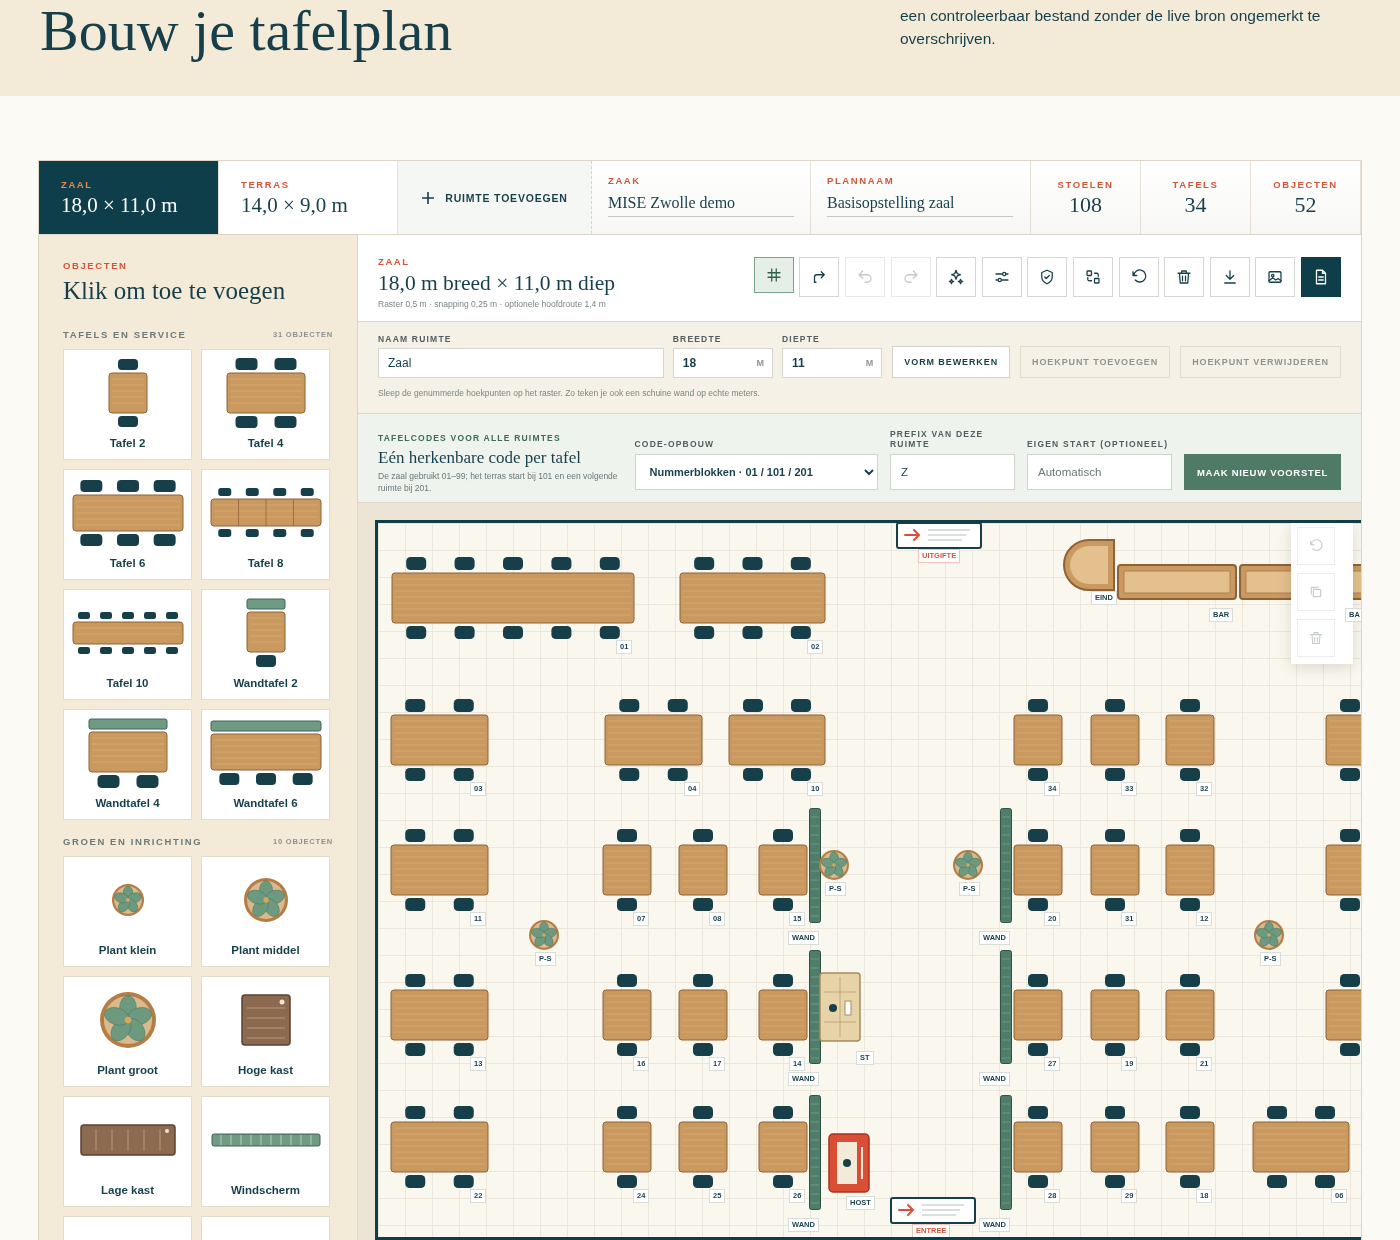 Image resolution: width=1400 pixels, height=1240 pixels. What do you see at coordinates (521, 363) in the screenshot?
I see `text-field: Zaal` at bounding box center [521, 363].